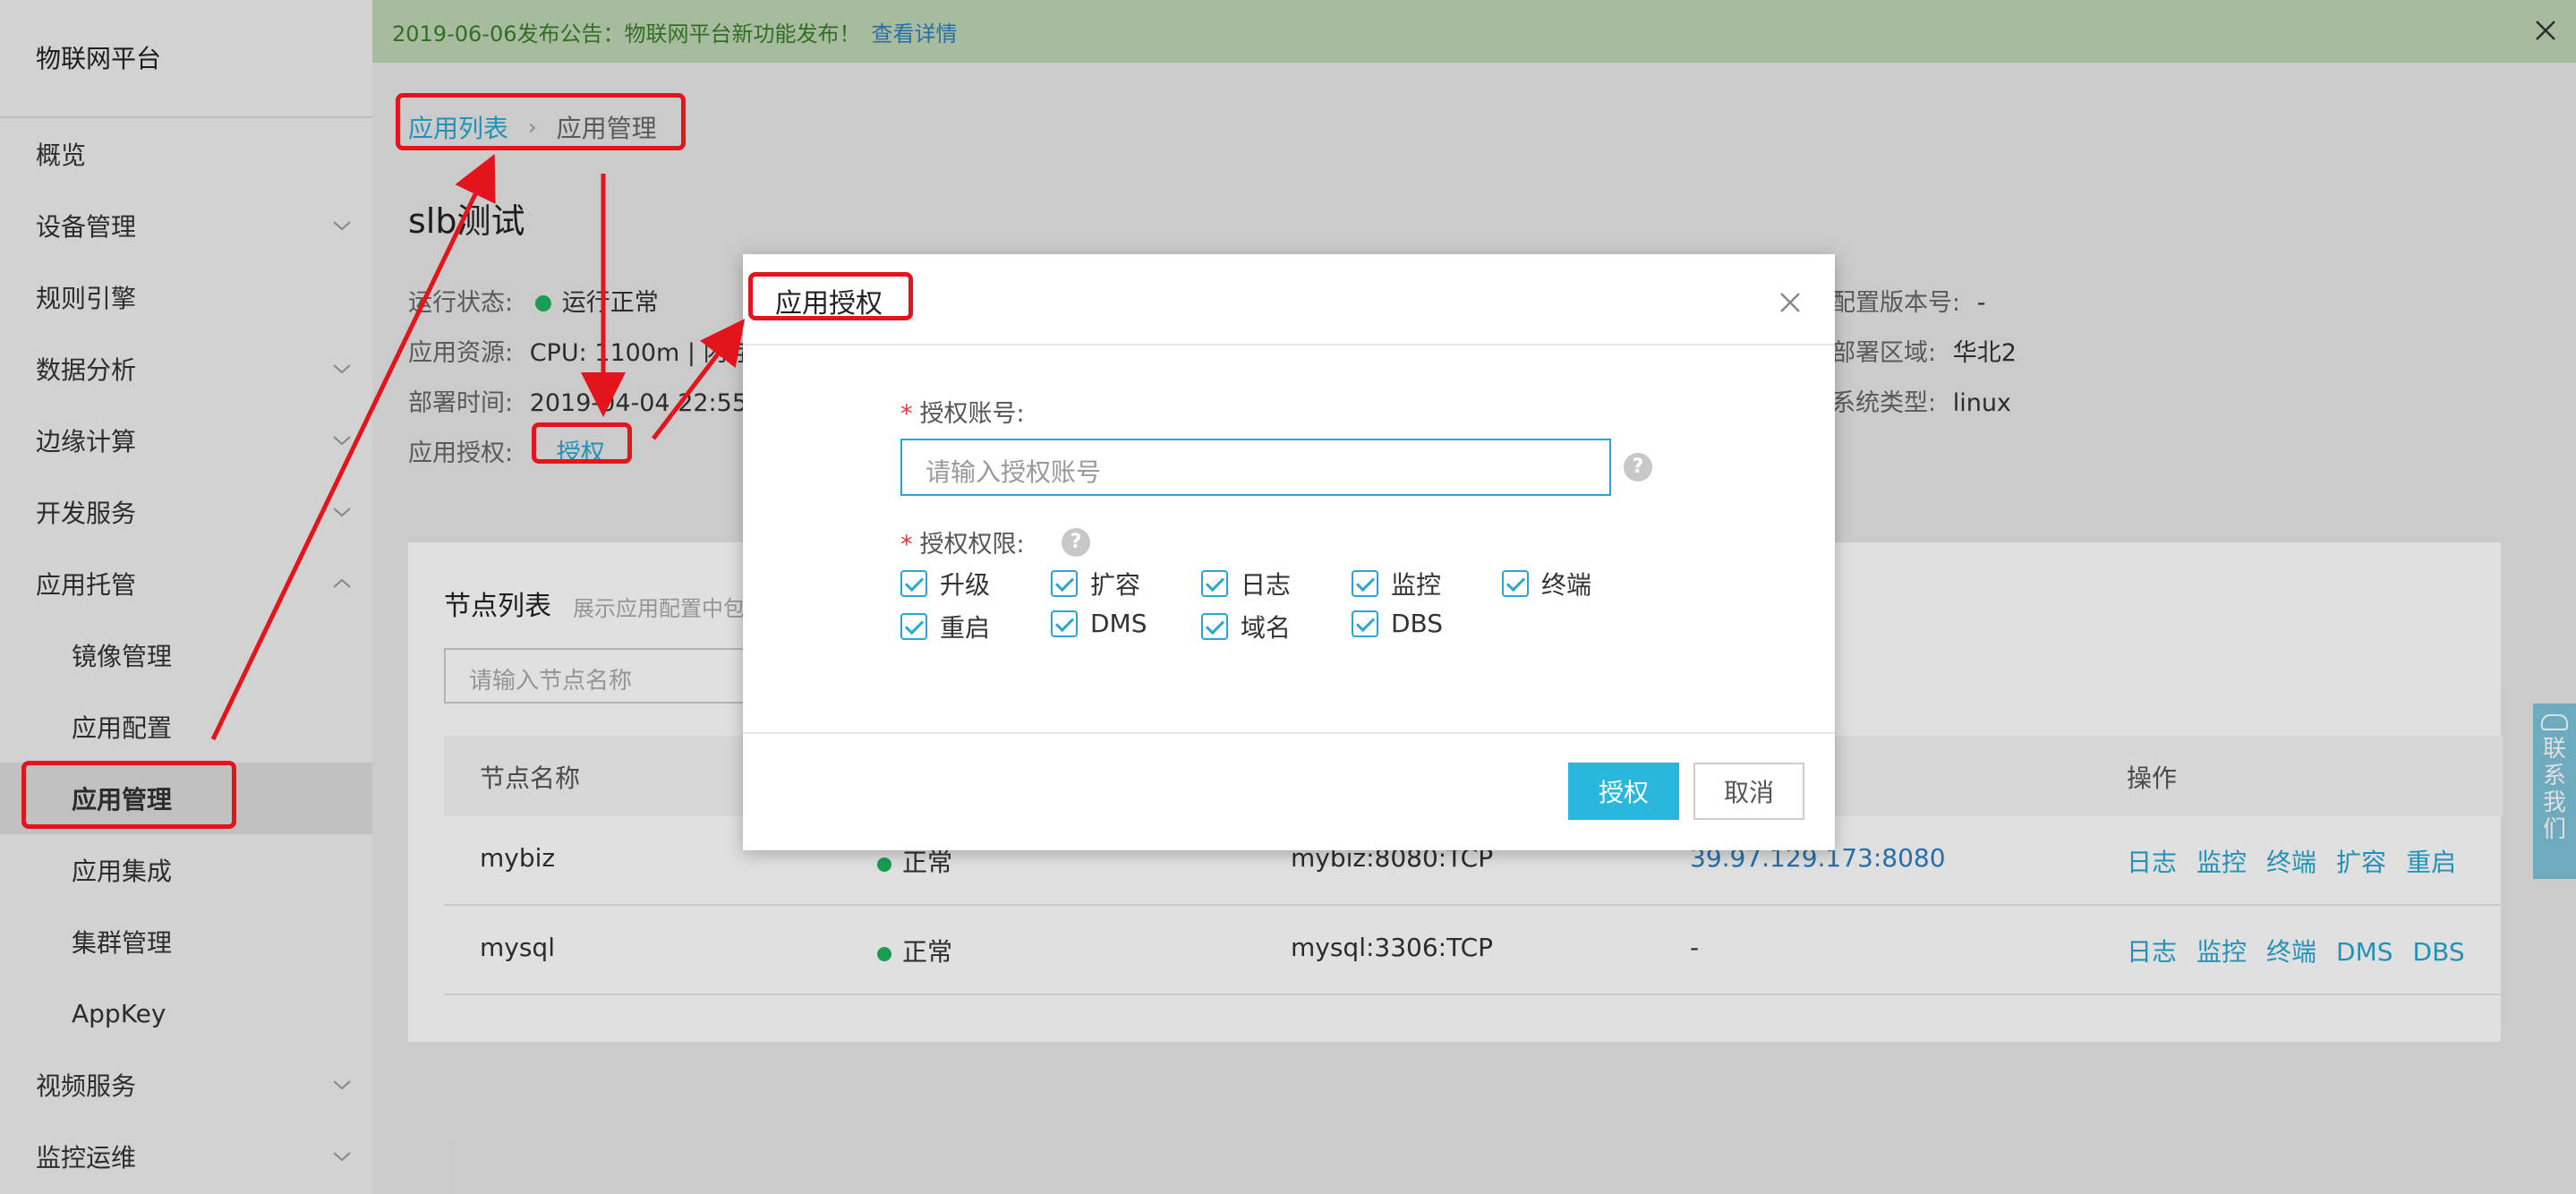 The height and width of the screenshot is (1194, 2576). Describe the element at coordinates (353, 447) in the screenshot. I see `annotation-arrow-to-breadcrumb` at that location.